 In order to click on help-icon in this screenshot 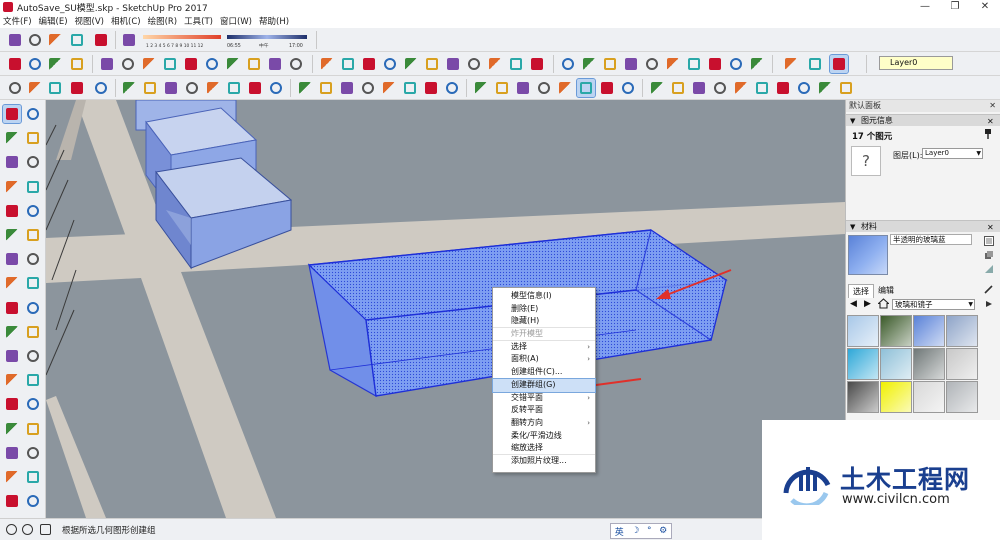, I will do `click(45, 529)`.